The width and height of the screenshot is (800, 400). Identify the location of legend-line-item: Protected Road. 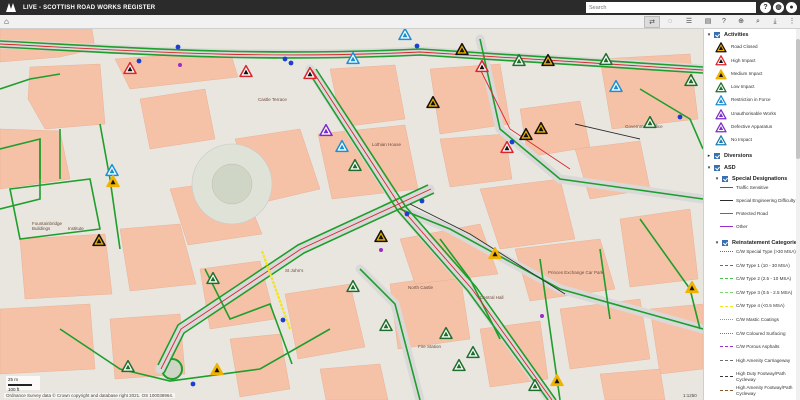
(759, 214).